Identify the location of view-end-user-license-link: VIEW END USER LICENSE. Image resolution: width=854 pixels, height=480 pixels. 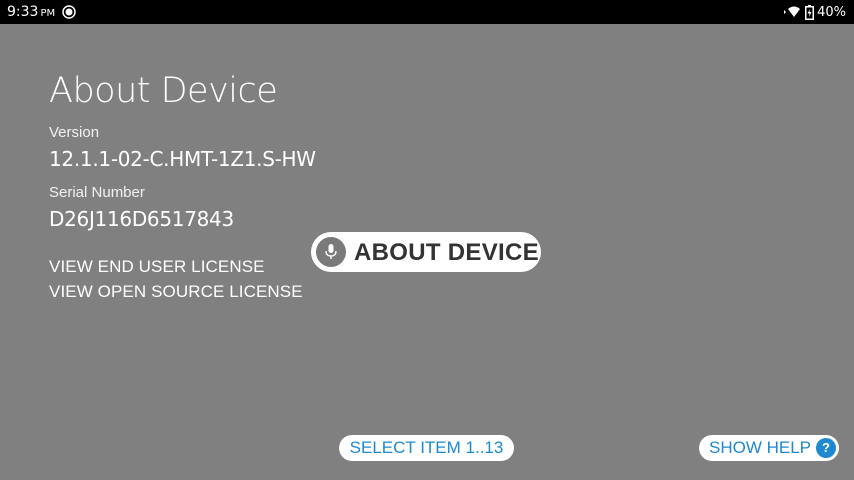
(157, 267).